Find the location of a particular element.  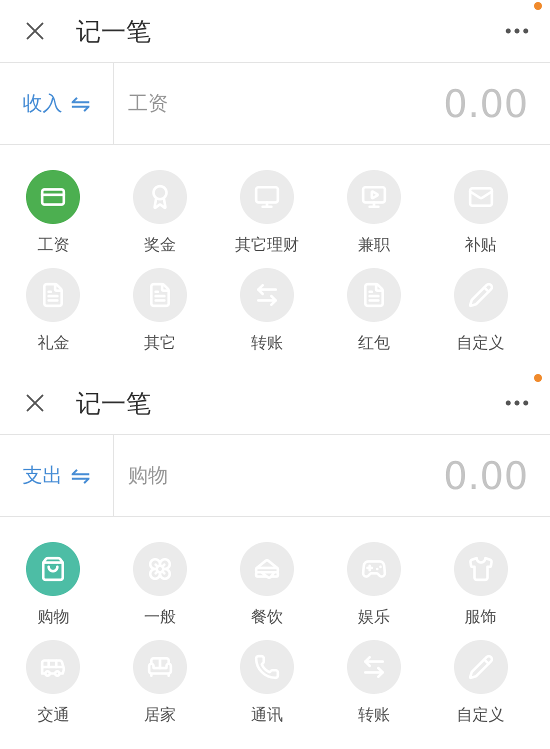

category-item: 奖金 is located at coordinates (160, 213).